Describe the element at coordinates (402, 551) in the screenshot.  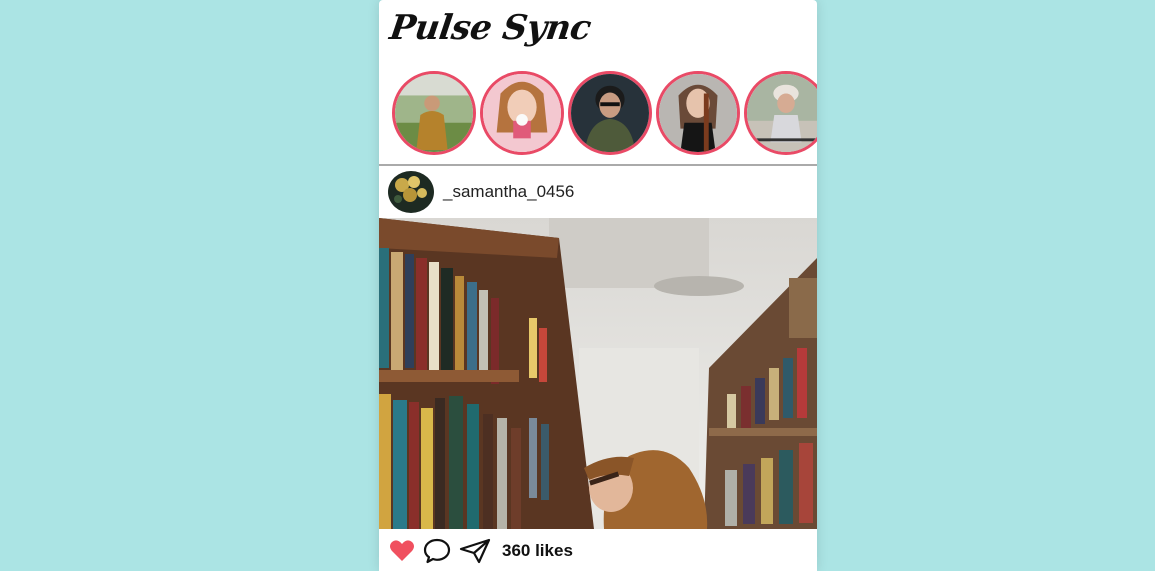
I see `heart-icon` at that location.